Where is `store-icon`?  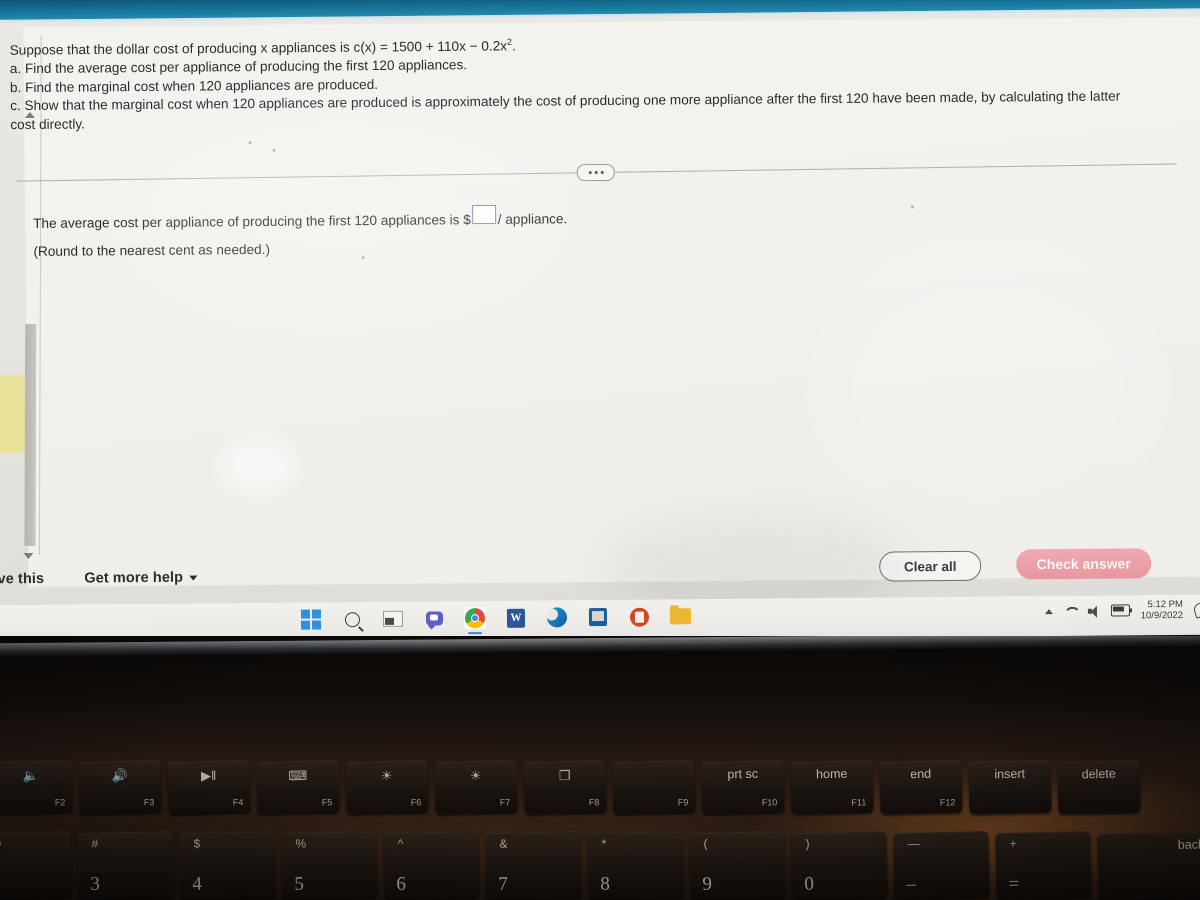 store-icon is located at coordinates (598, 617).